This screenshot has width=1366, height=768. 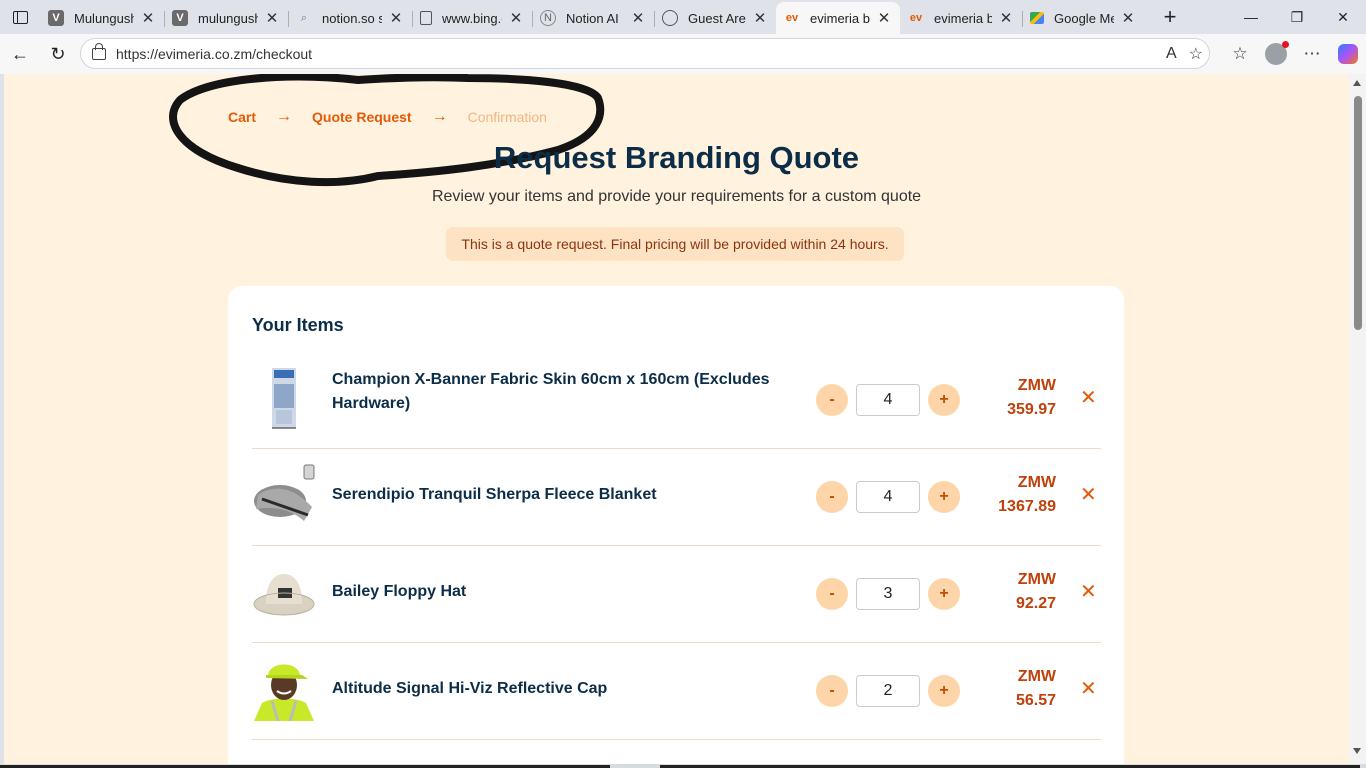 I want to click on window-controls: — ❐ ✕, so click(x=1297, y=17).